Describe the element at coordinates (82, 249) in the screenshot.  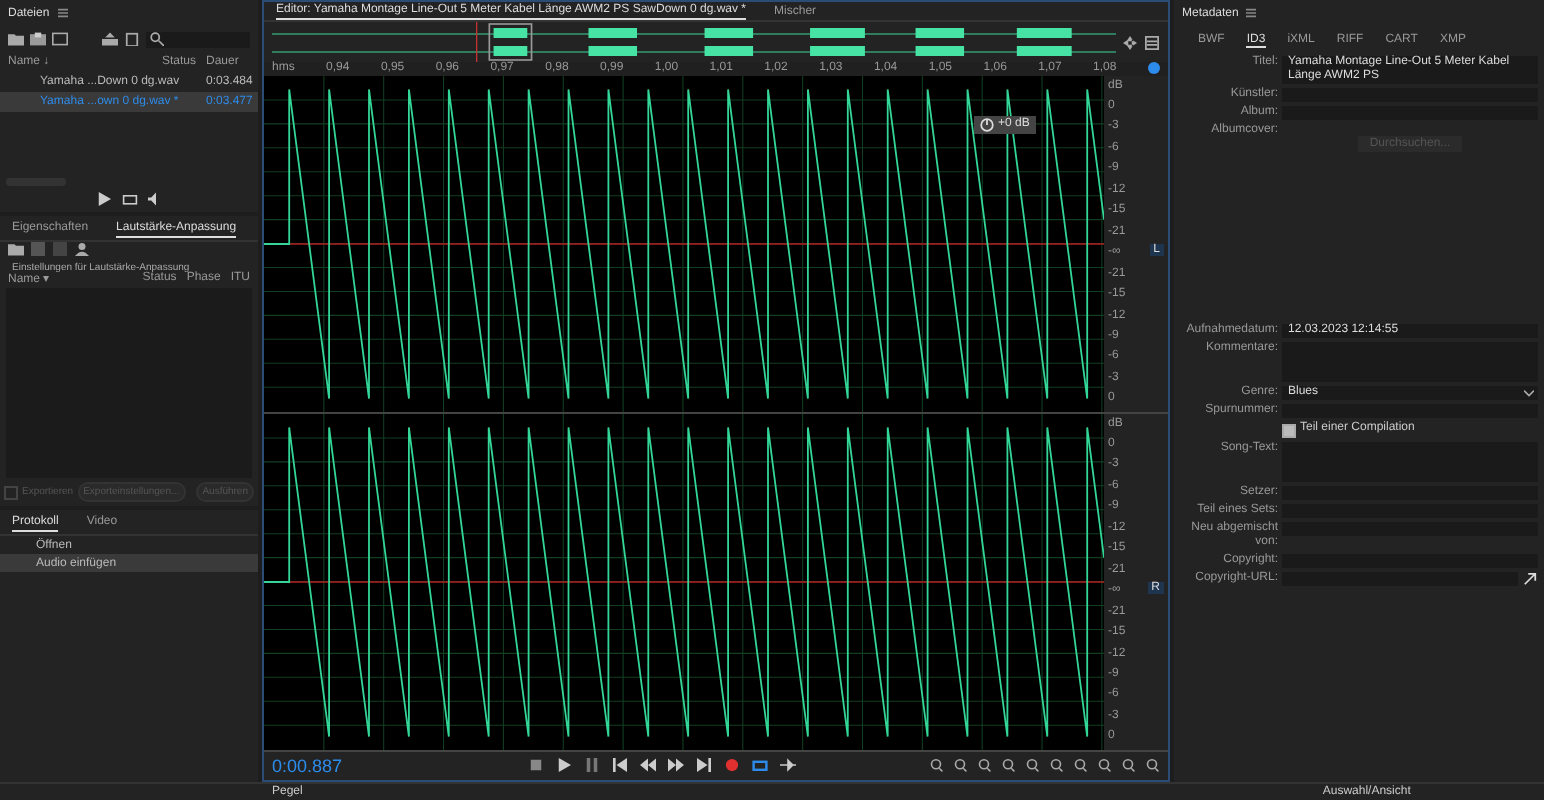
I see `person-icon` at that location.